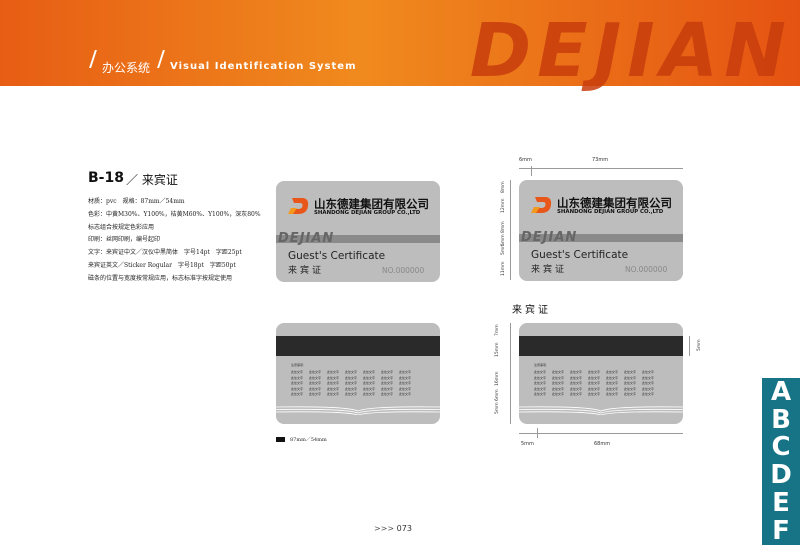  What do you see at coordinates (263, 66) in the screenshot?
I see `section-title-en: Visual Identification System` at bounding box center [263, 66].